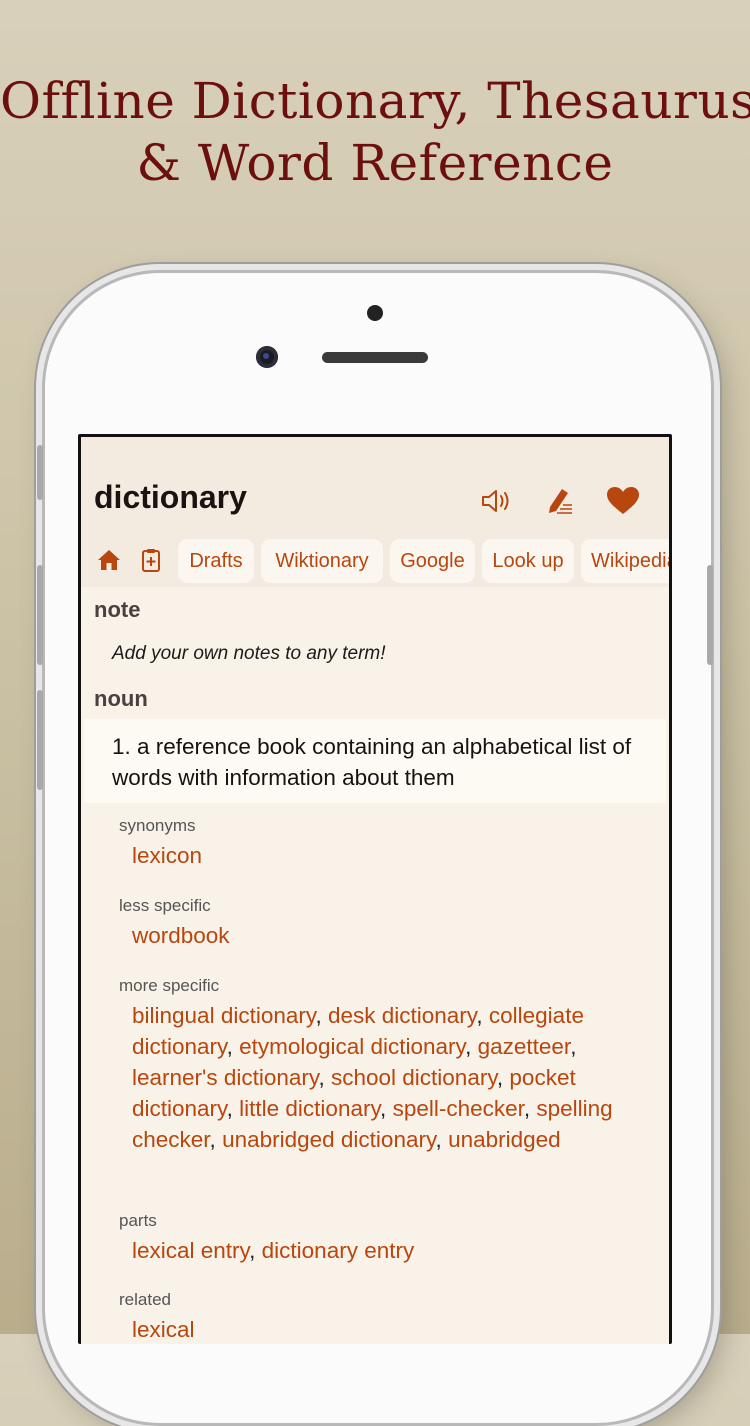 Image resolution: width=750 pixels, height=1426 pixels. What do you see at coordinates (40, 740) in the screenshot?
I see `phone-volume-down` at bounding box center [40, 740].